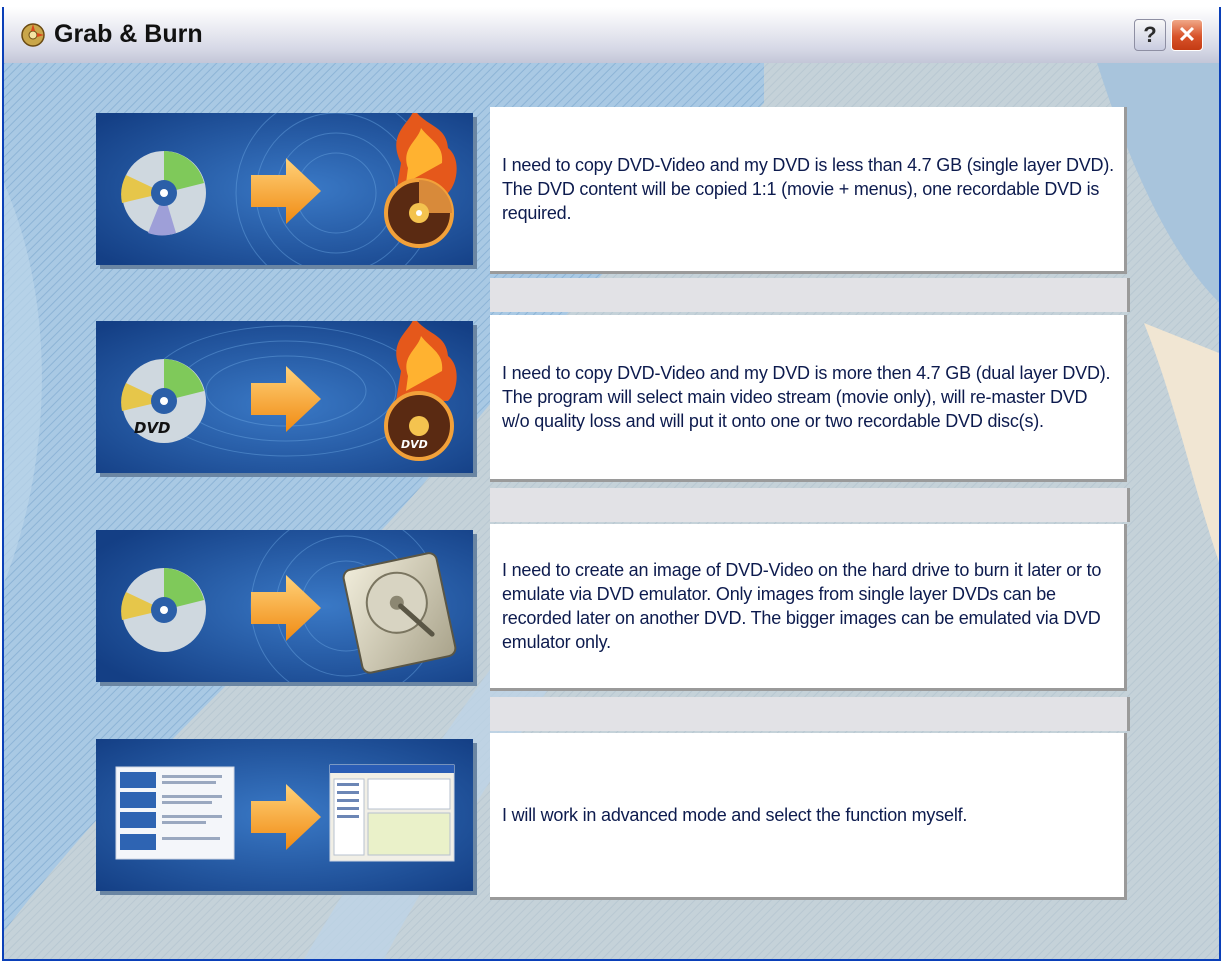  What do you see at coordinates (284, 606) in the screenshot?
I see `dvd-to-hard-drive-illustration` at bounding box center [284, 606].